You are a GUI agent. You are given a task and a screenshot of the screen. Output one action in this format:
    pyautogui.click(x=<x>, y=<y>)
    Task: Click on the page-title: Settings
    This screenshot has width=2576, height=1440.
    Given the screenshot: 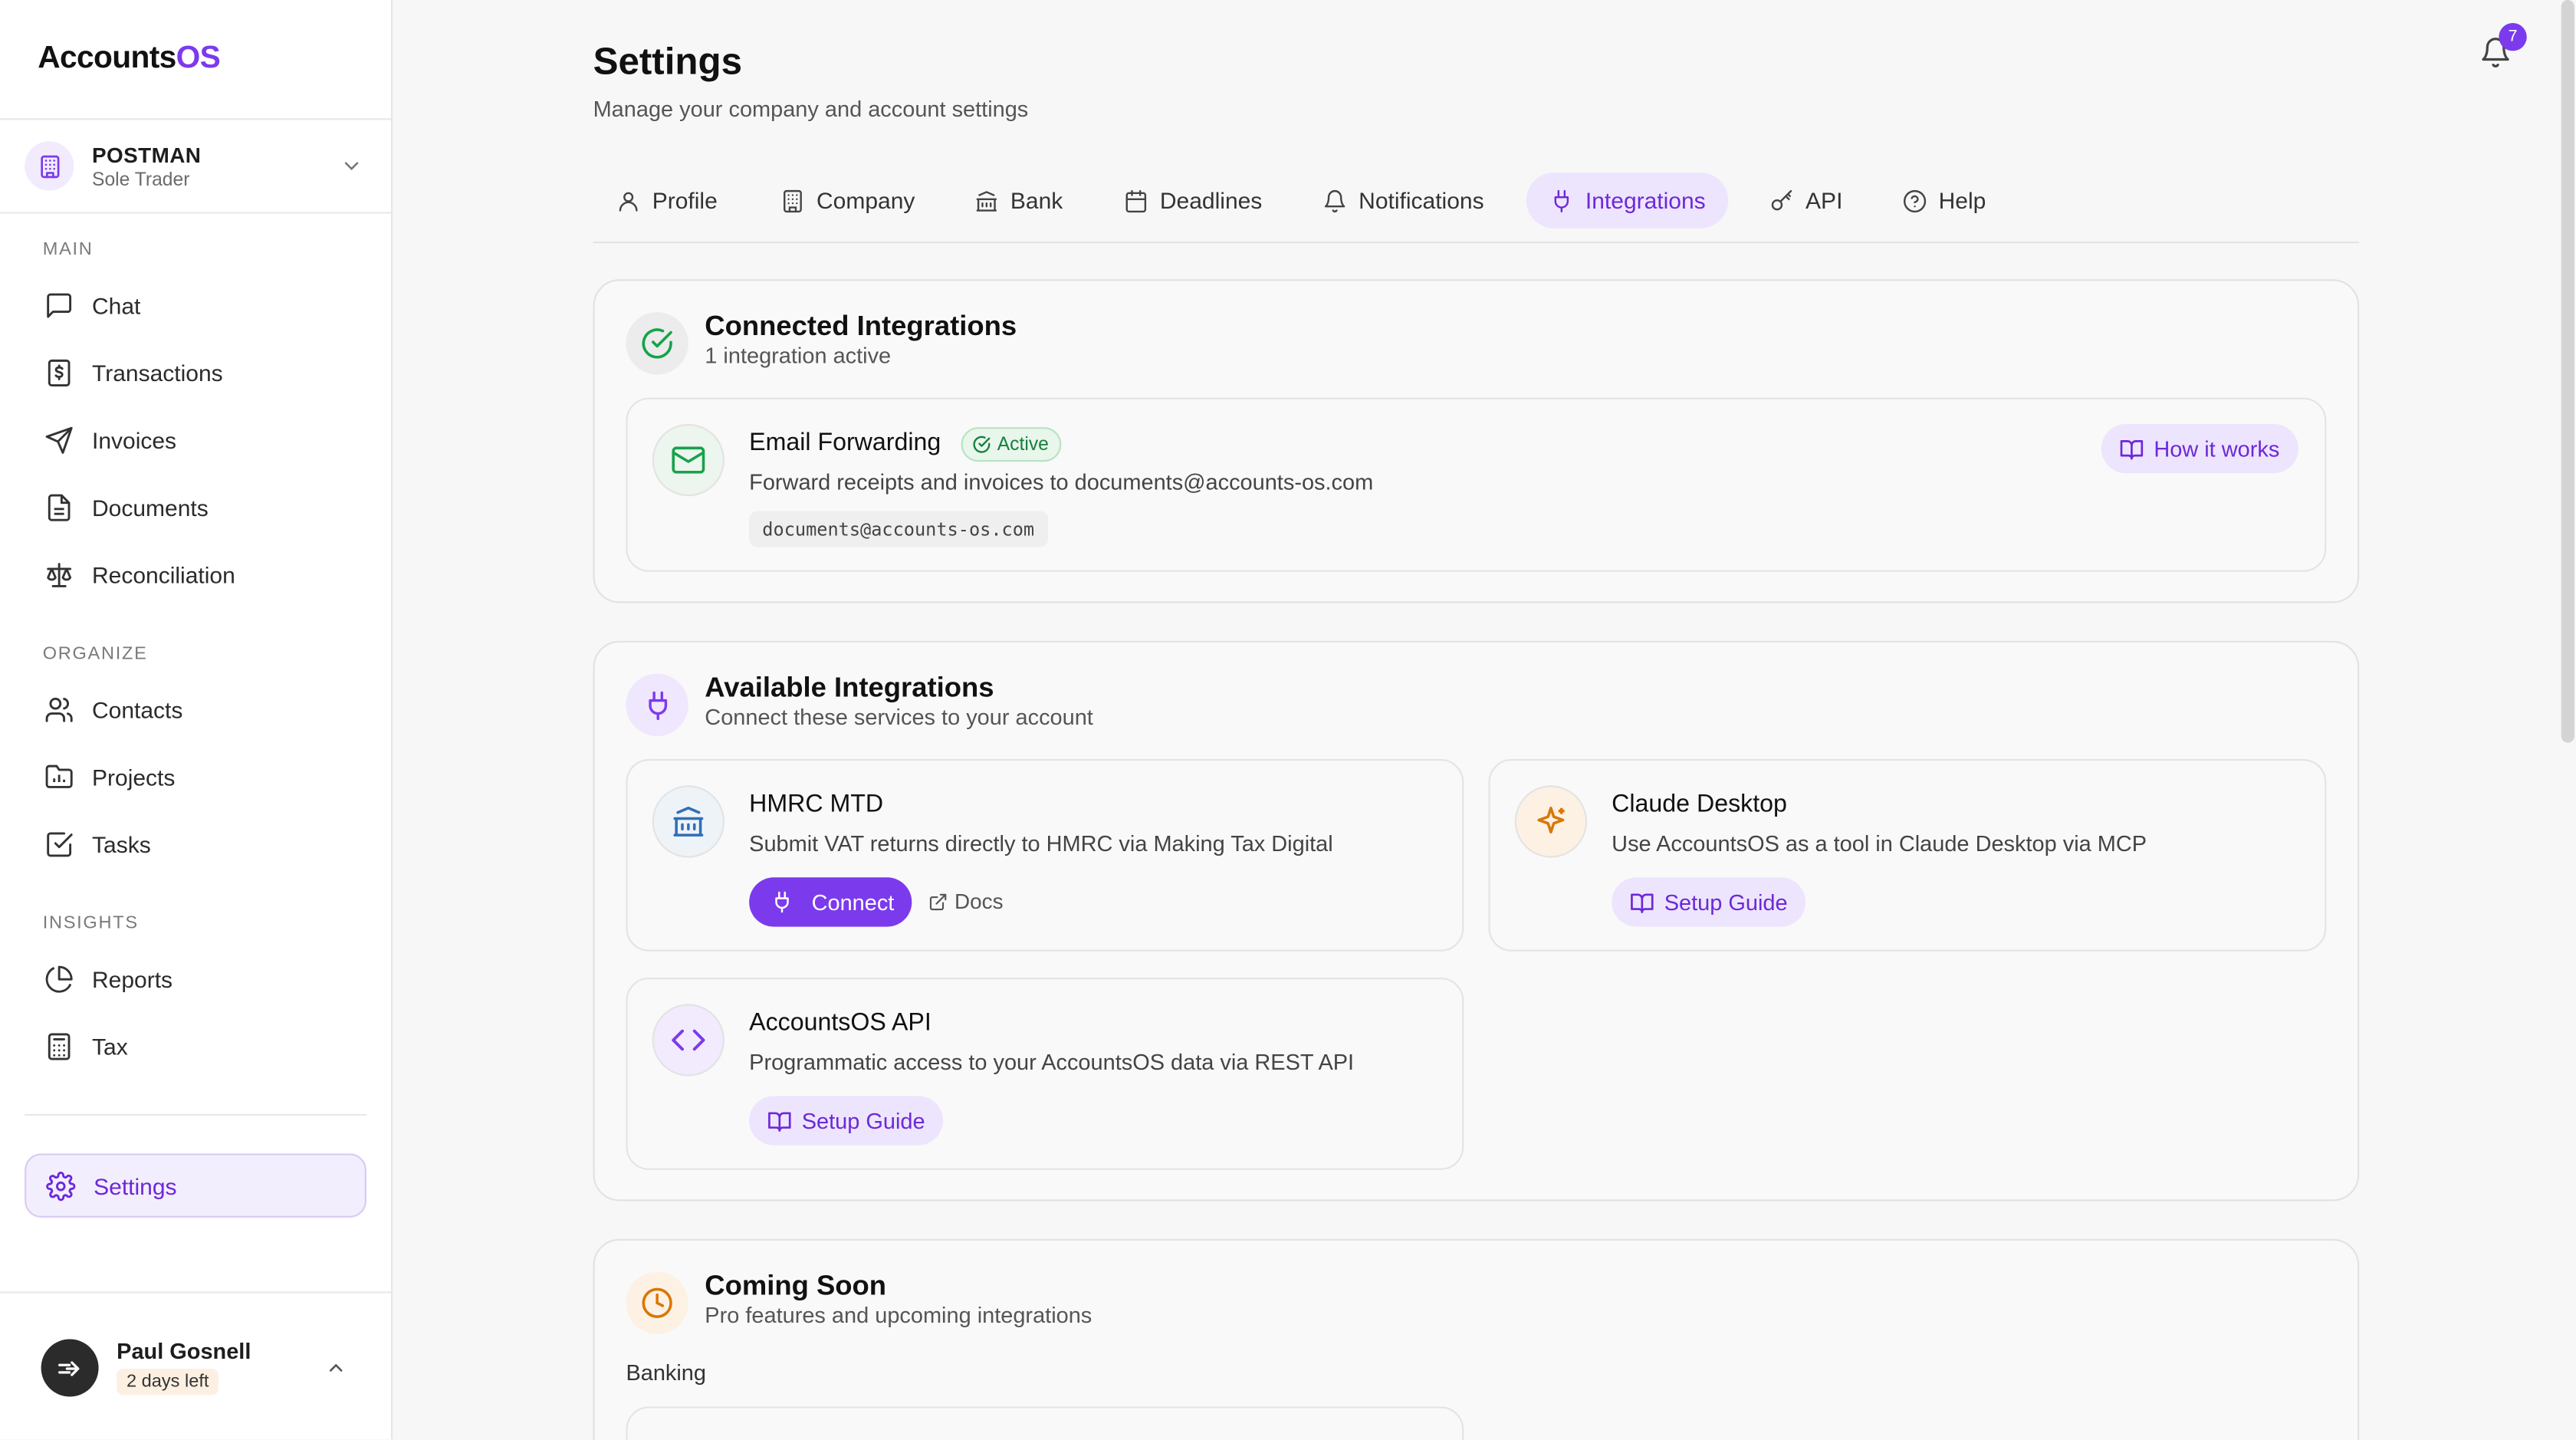 What is the action you would take?
    pyautogui.click(x=668, y=61)
    